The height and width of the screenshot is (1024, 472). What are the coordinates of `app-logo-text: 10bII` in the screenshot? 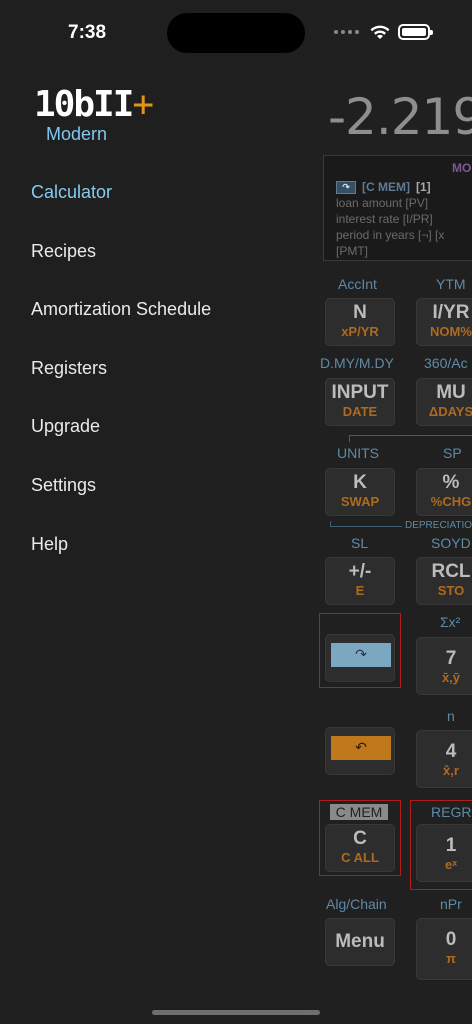 It's located at (84, 104).